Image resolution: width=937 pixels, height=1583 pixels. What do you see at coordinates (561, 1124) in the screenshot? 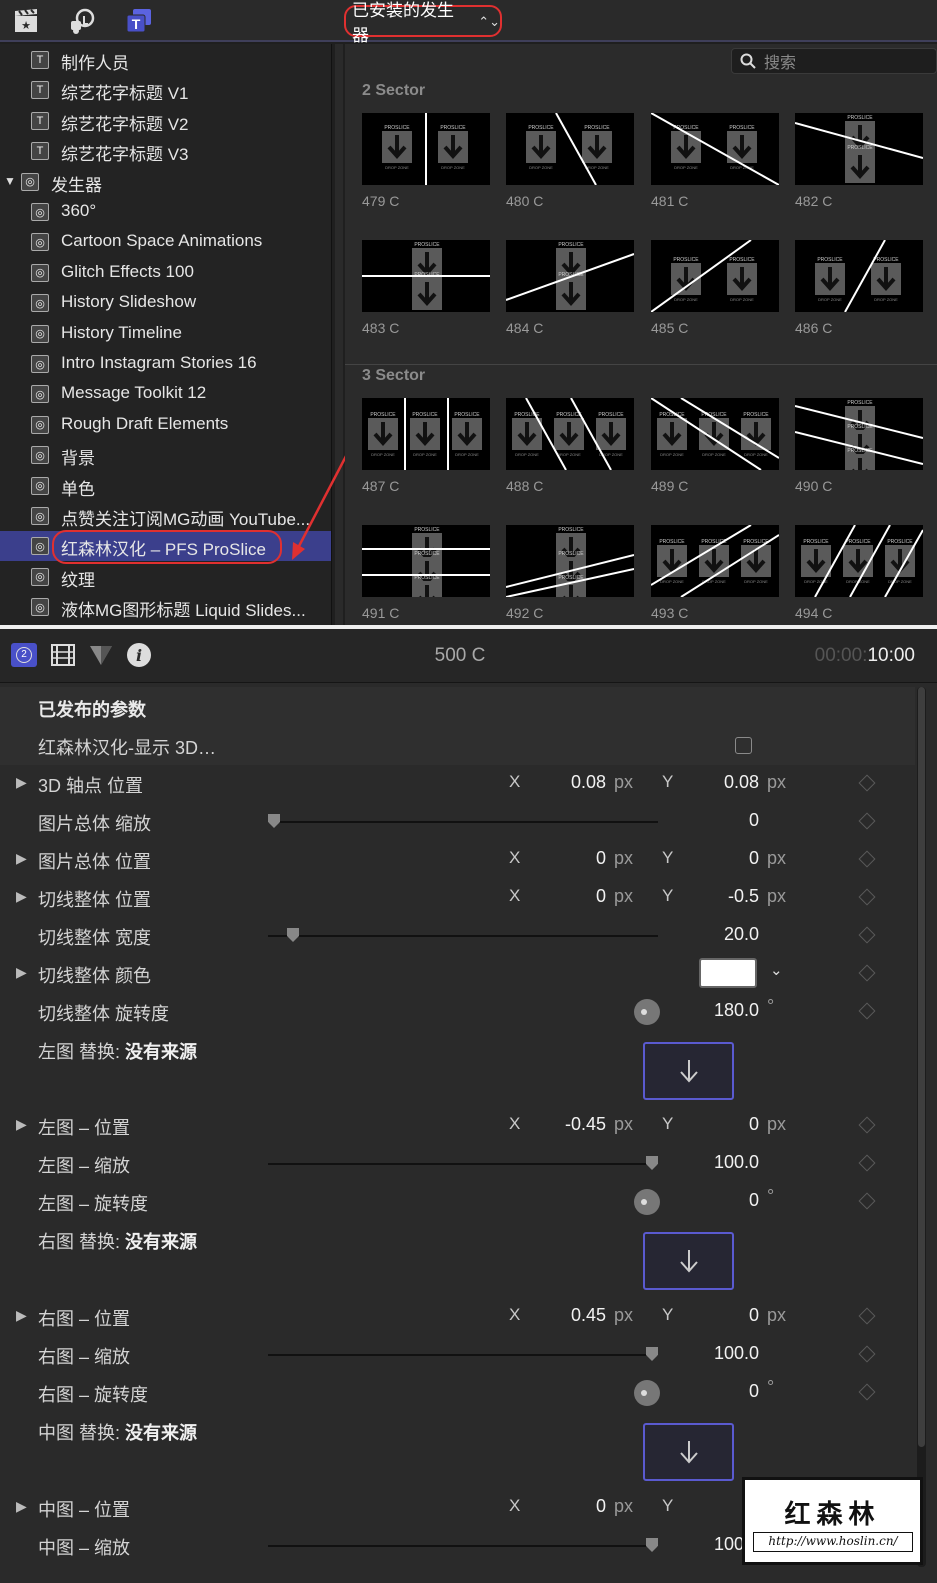
I see `x-value: -0.45` at bounding box center [561, 1124].